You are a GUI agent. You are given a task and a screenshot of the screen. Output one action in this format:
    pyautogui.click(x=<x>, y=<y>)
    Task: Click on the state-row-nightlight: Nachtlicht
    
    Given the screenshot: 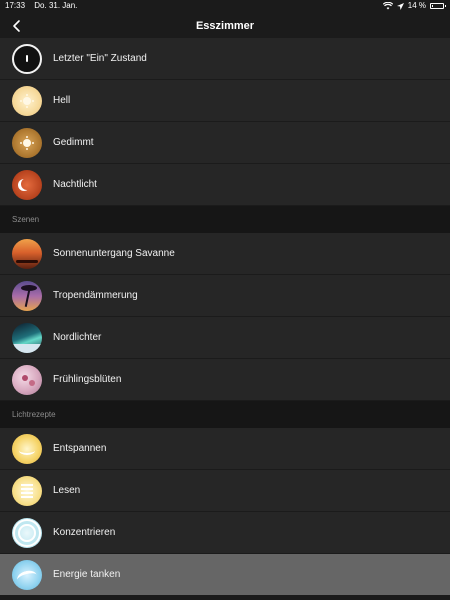 What is the action you would take?
    pyautogui.click(x=225, y=185)
    